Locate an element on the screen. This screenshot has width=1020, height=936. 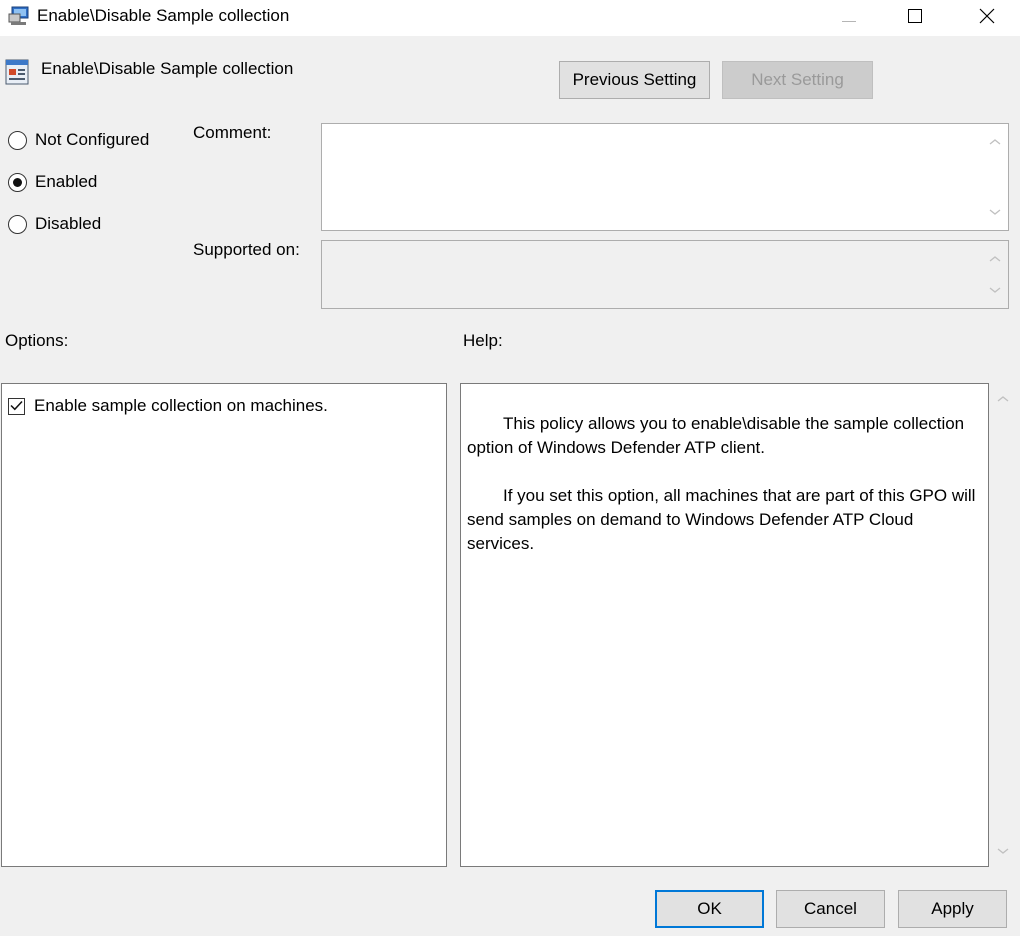
supported-on-field is located at coordinates (665, 274).